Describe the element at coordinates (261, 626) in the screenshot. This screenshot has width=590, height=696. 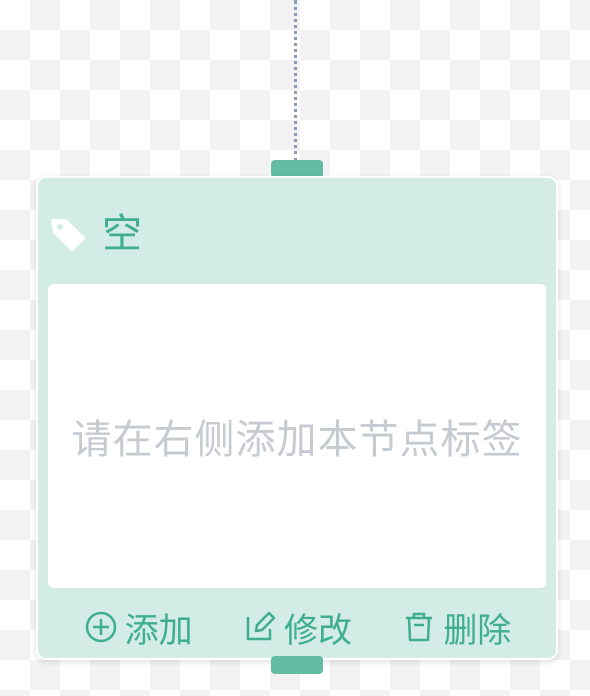
I see `edit-icon` at that location.